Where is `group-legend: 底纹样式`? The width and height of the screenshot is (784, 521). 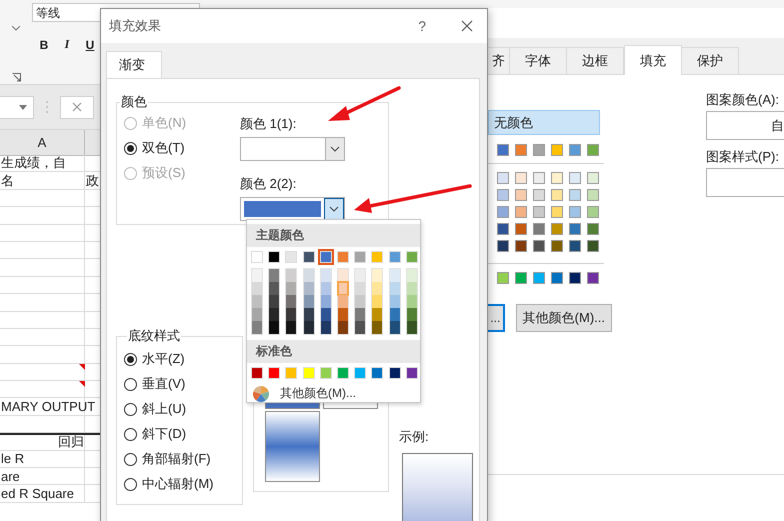 group-legend: 底纹样式 is located at coordinates (154, 336).